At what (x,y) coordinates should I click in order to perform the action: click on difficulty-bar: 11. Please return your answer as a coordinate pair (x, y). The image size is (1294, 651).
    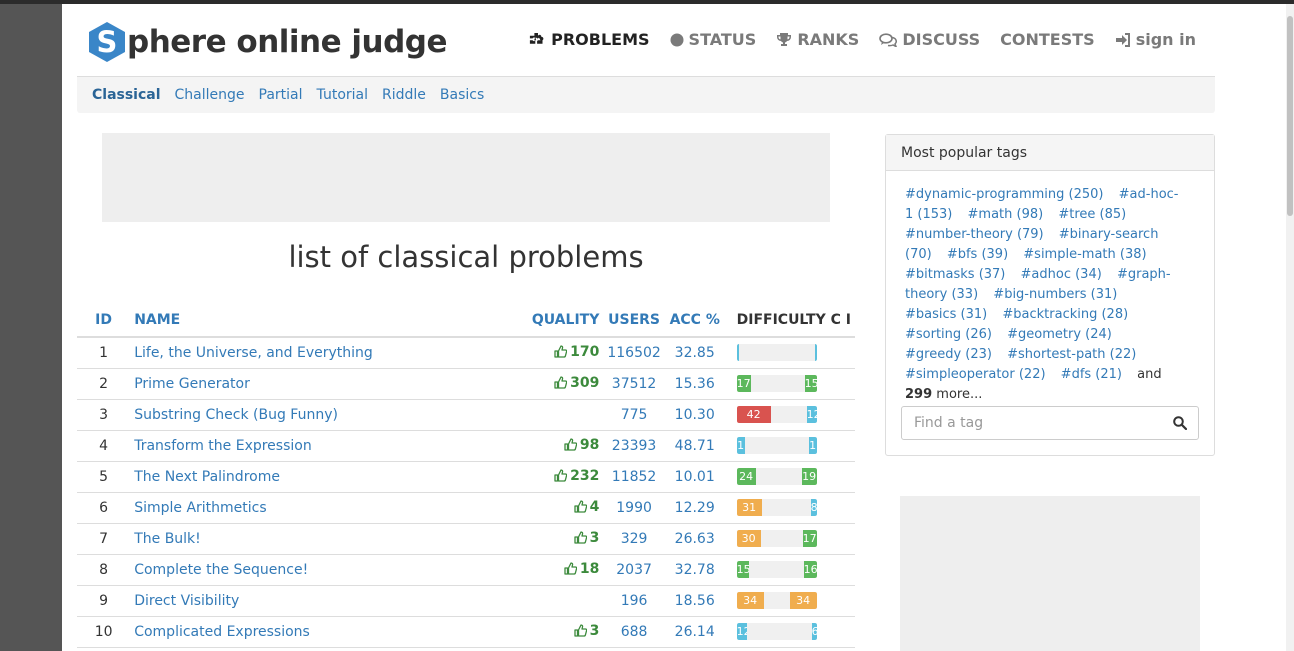
    Looking at the image, I should click on (776, 445).